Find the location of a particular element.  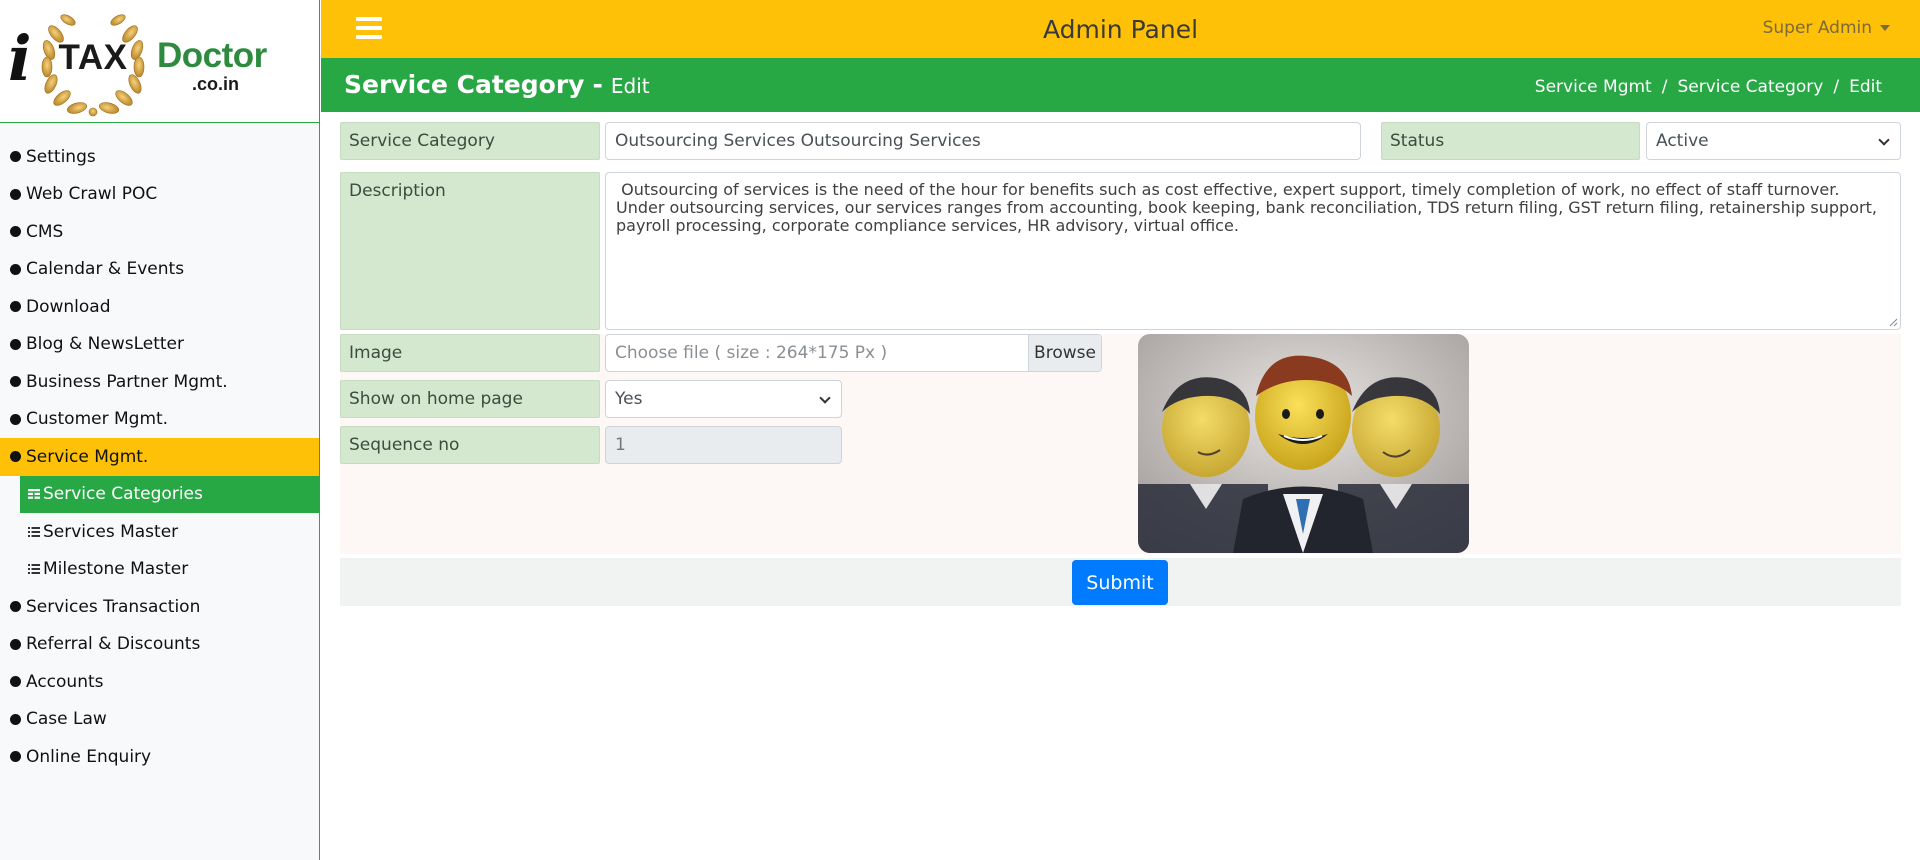

sidebar-item-web-crawl-poc: Web Crawl POC is located at coordinates (159, 195).